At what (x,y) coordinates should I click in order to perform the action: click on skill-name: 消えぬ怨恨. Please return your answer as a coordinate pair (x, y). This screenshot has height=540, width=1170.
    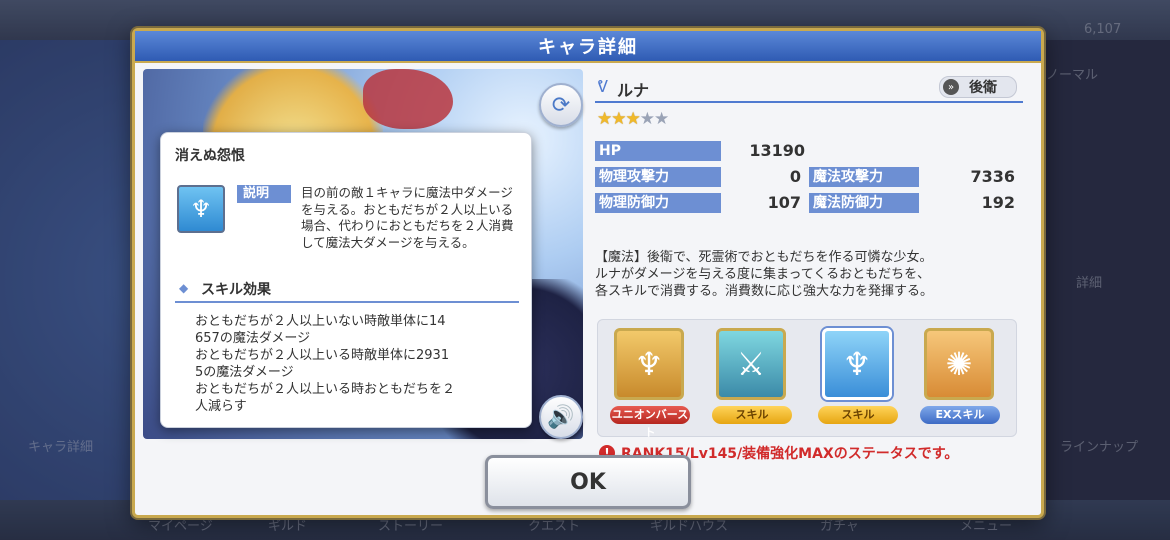
    Looking at the image, I should click on (210, 156).